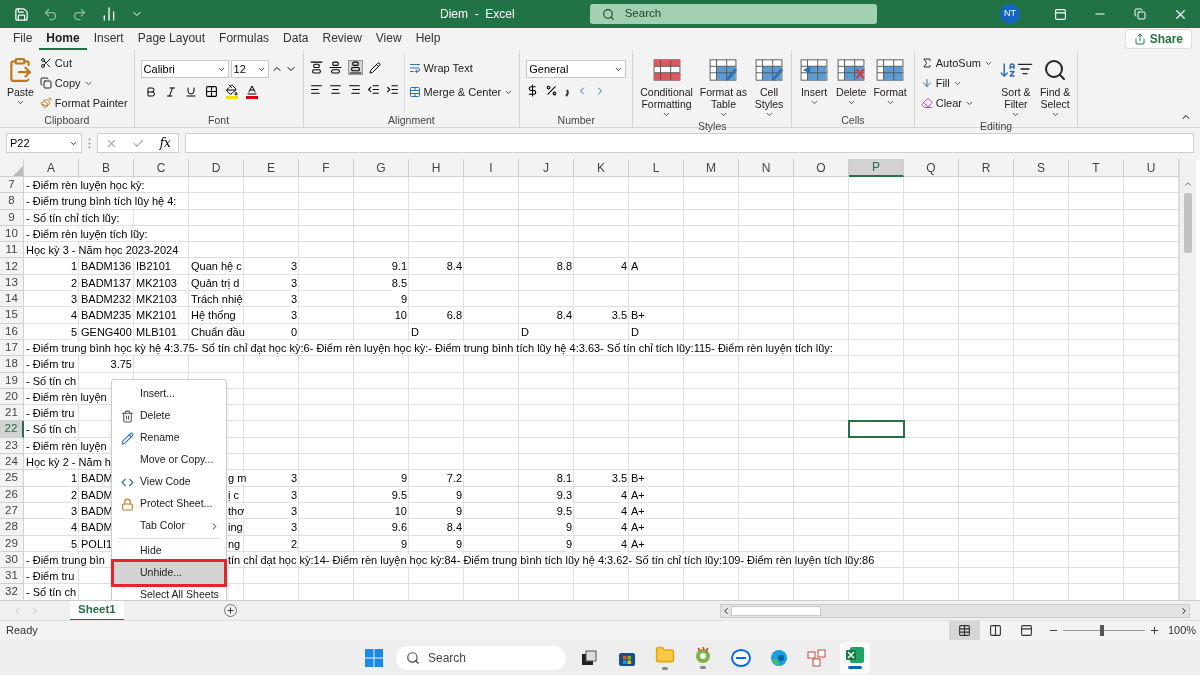 The image size is (1200, 675). Describe the element at coordinates (355, 67) in the screenshot. I see `align-bottom-icon` at that location.